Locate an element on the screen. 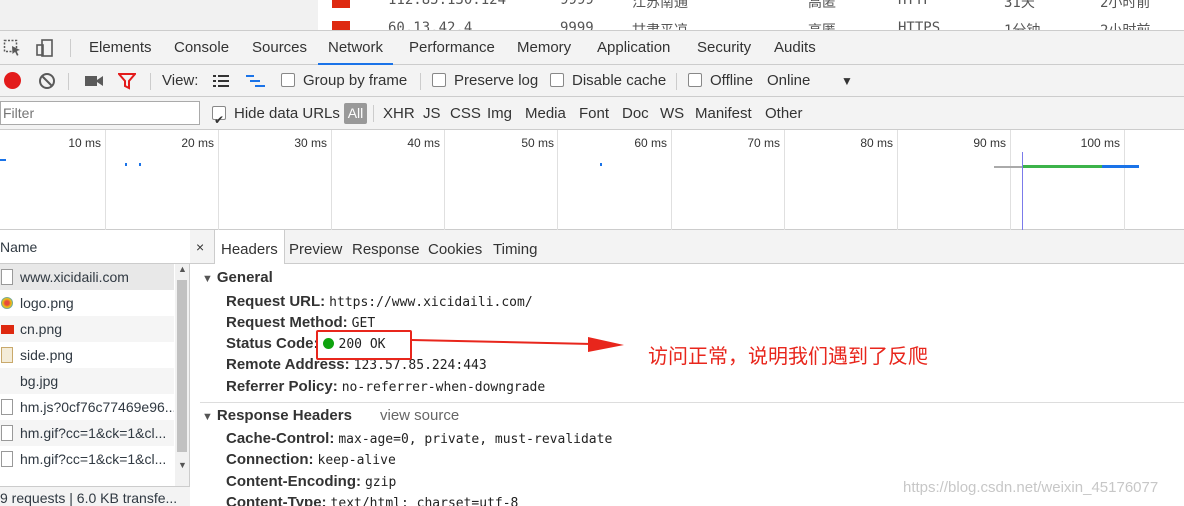  tab-application: Application is located at coordinates (633, 48).